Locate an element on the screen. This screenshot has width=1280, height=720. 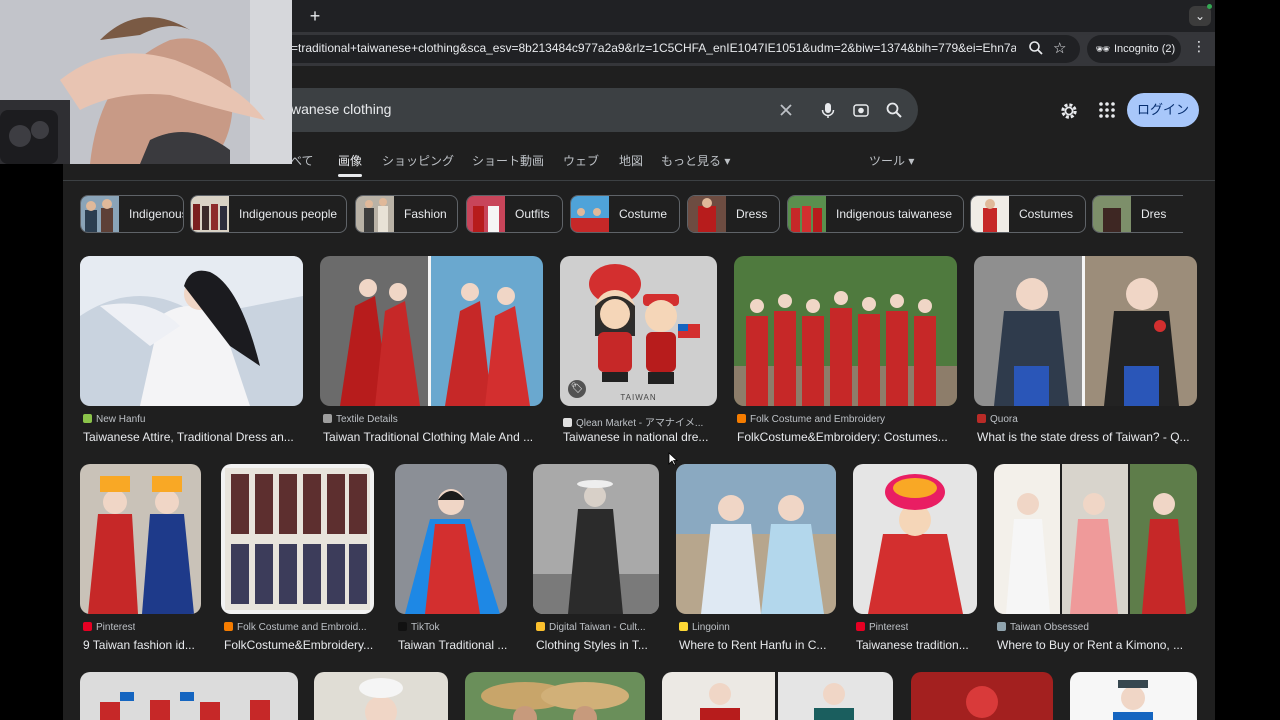
chip-indigenous-taiwanese: Indigenous taiwanese is located at coordinates (875, 214).